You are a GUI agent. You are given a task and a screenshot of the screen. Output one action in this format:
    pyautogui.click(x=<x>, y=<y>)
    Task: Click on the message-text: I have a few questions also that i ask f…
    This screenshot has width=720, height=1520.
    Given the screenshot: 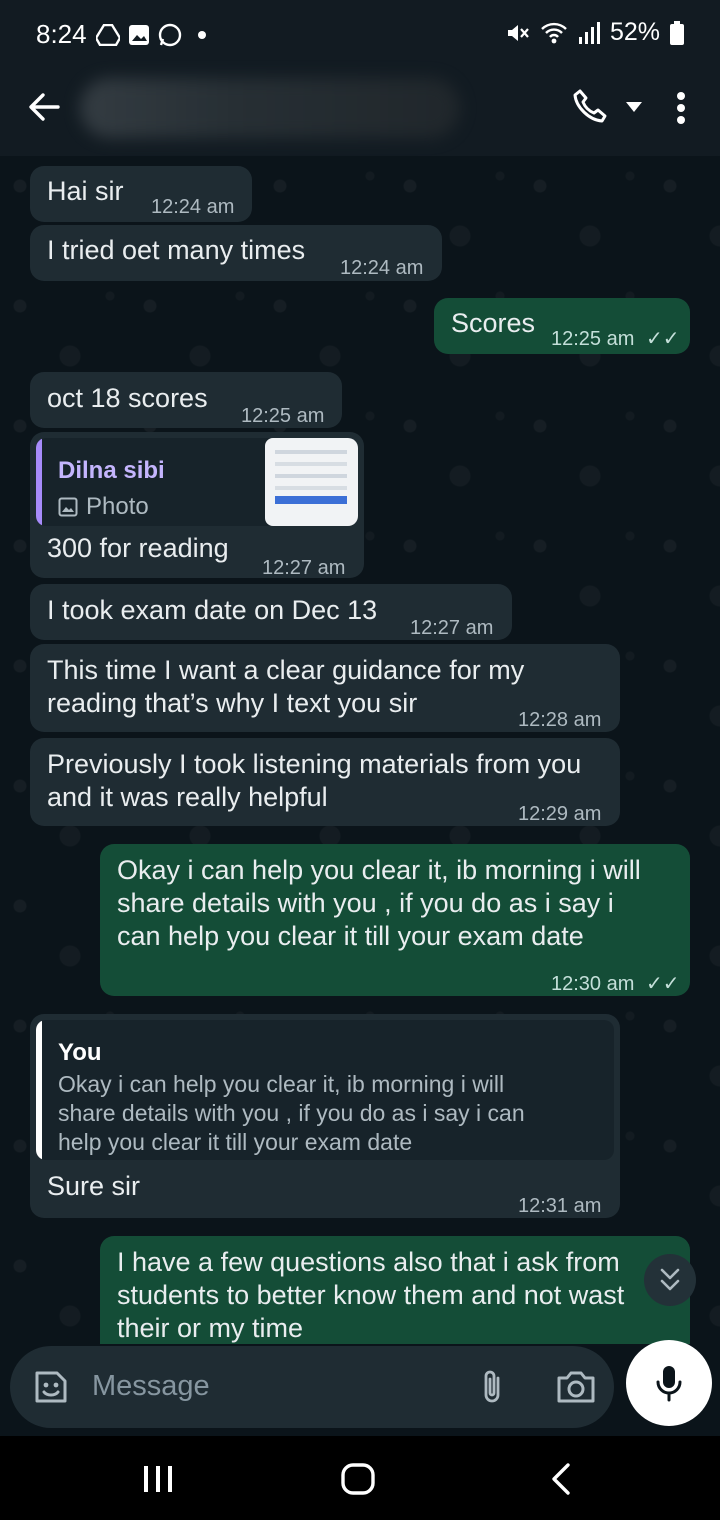 What is the action you would take?
    pyautogui.click(x=371, y=1295)
    